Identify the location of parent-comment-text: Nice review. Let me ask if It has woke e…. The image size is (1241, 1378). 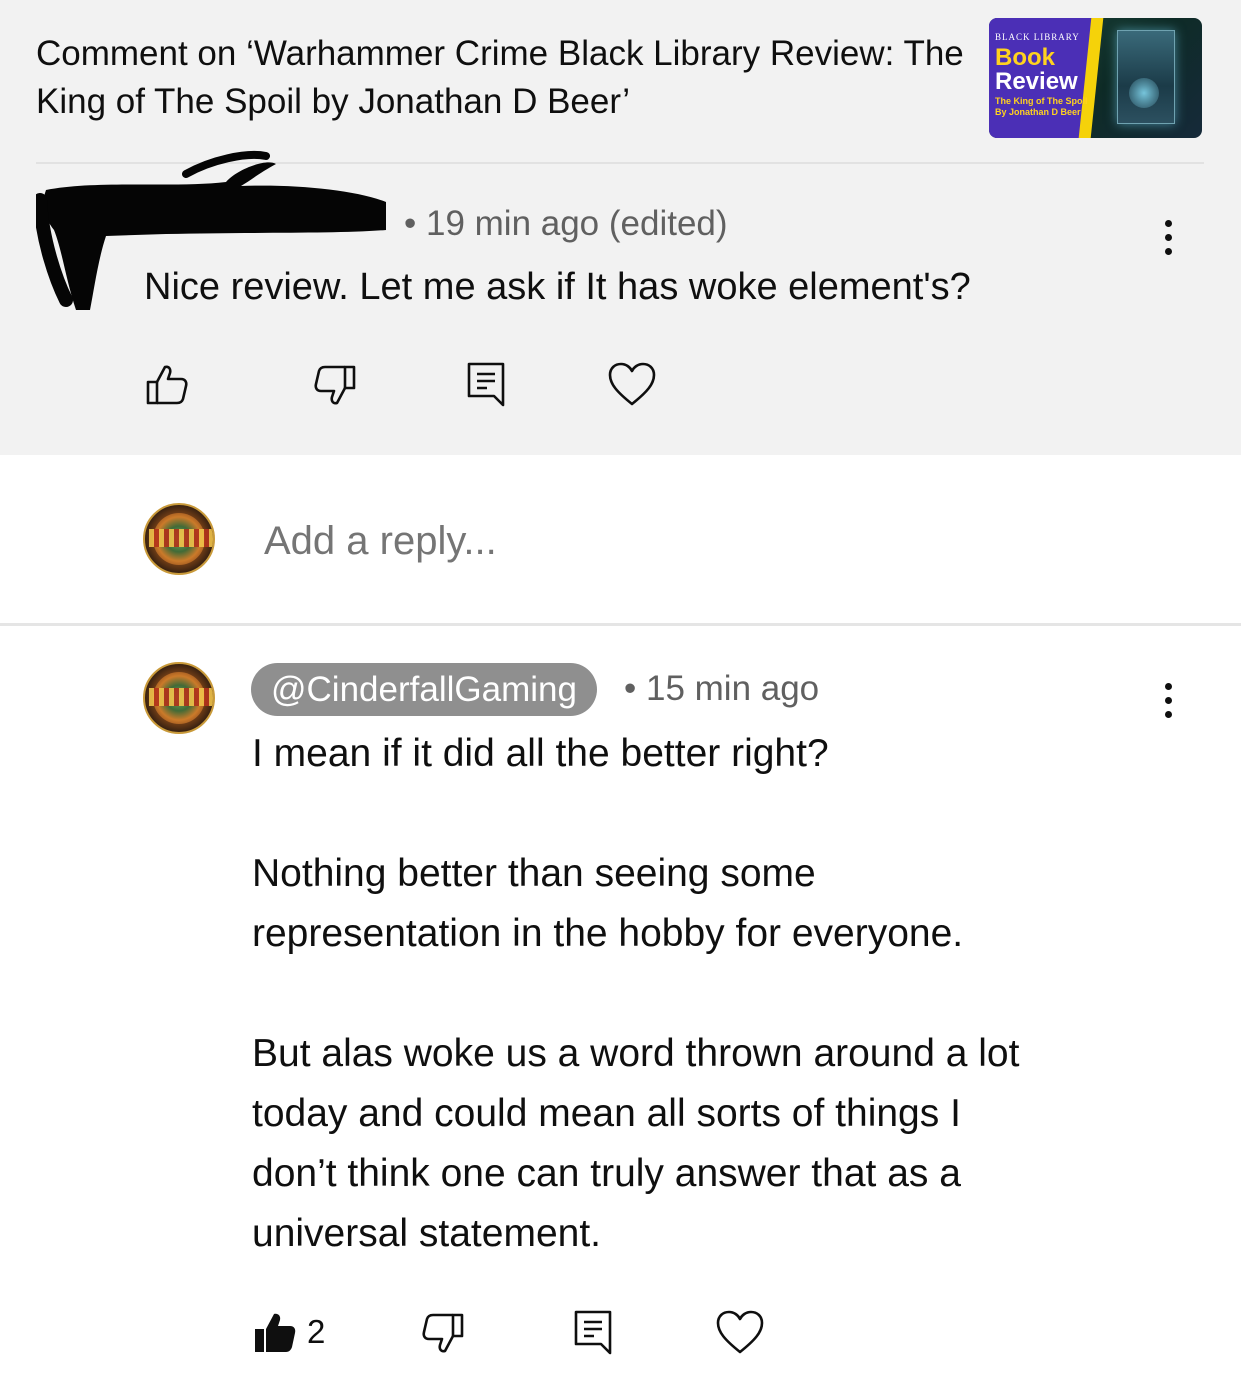
(557, 287).